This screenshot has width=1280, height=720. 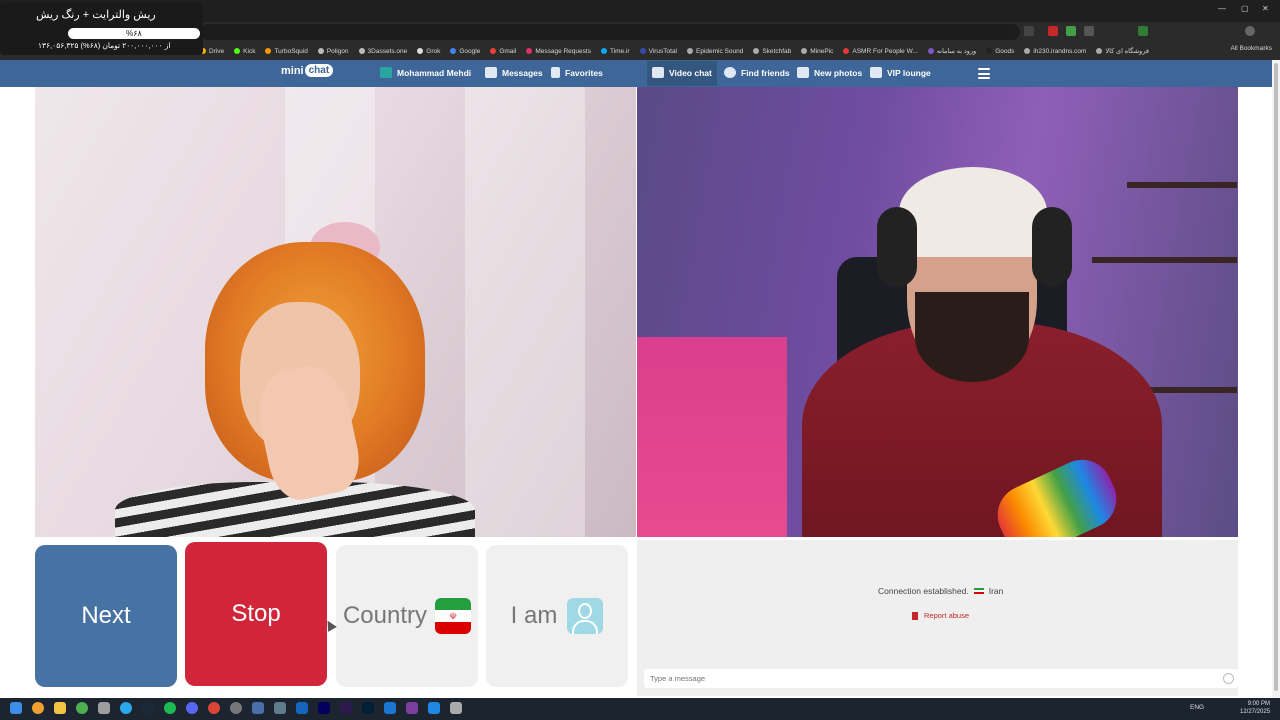 I want to click on bookmark-item: ورود به سامانه, so click(x=952, y=51).